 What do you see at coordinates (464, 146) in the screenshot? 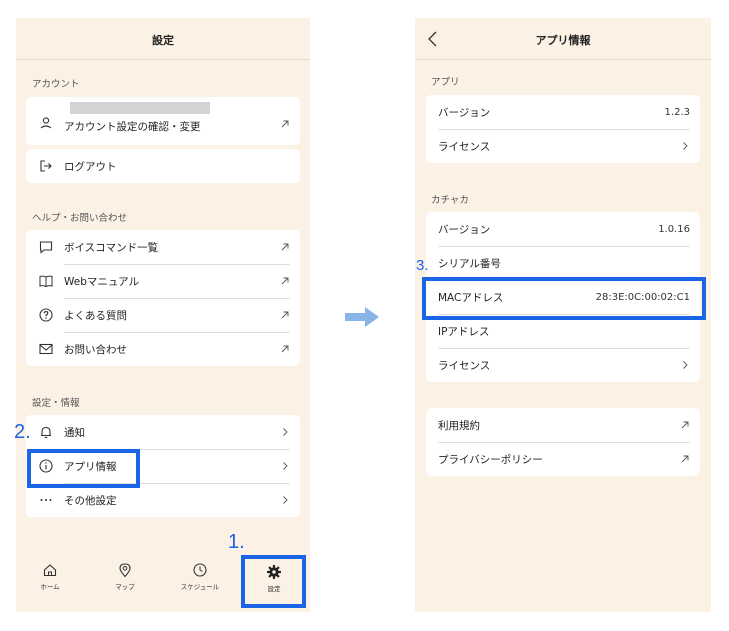
I see `app-license-label: ライセンス` at bounding box center [464, 146].